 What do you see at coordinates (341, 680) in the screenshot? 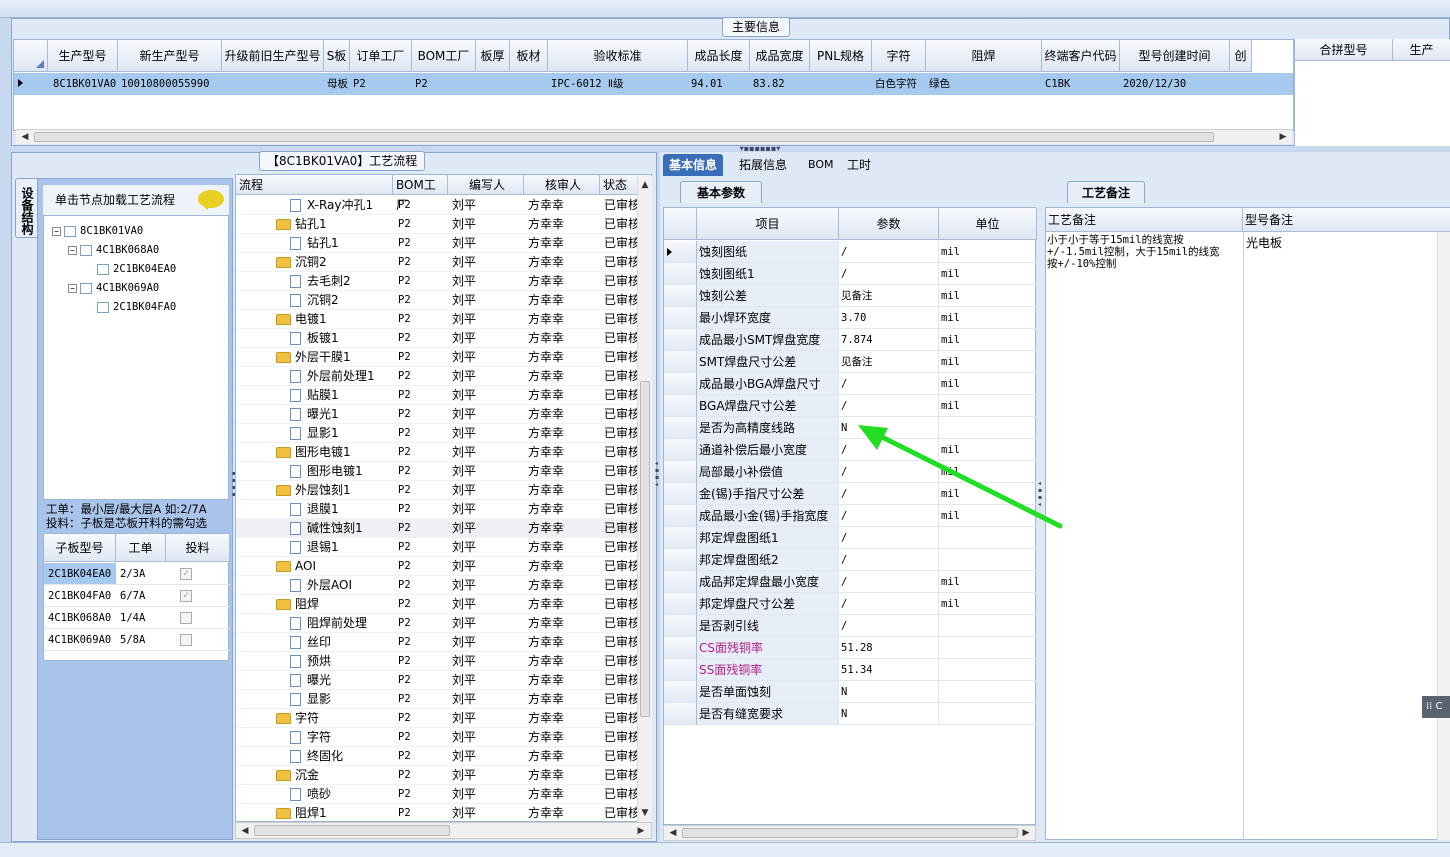
I see `flow-name-cell: 曝光` at bounding box center [341, 680].